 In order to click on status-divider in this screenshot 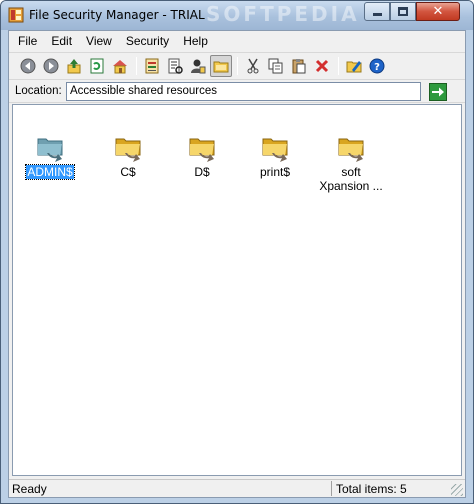, I will do `click(331, 488)`.